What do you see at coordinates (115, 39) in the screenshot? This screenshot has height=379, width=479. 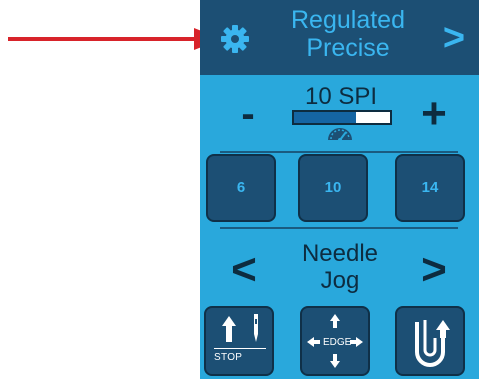 I see `annotation-arrow-icon` at bounding box center [115, 39].